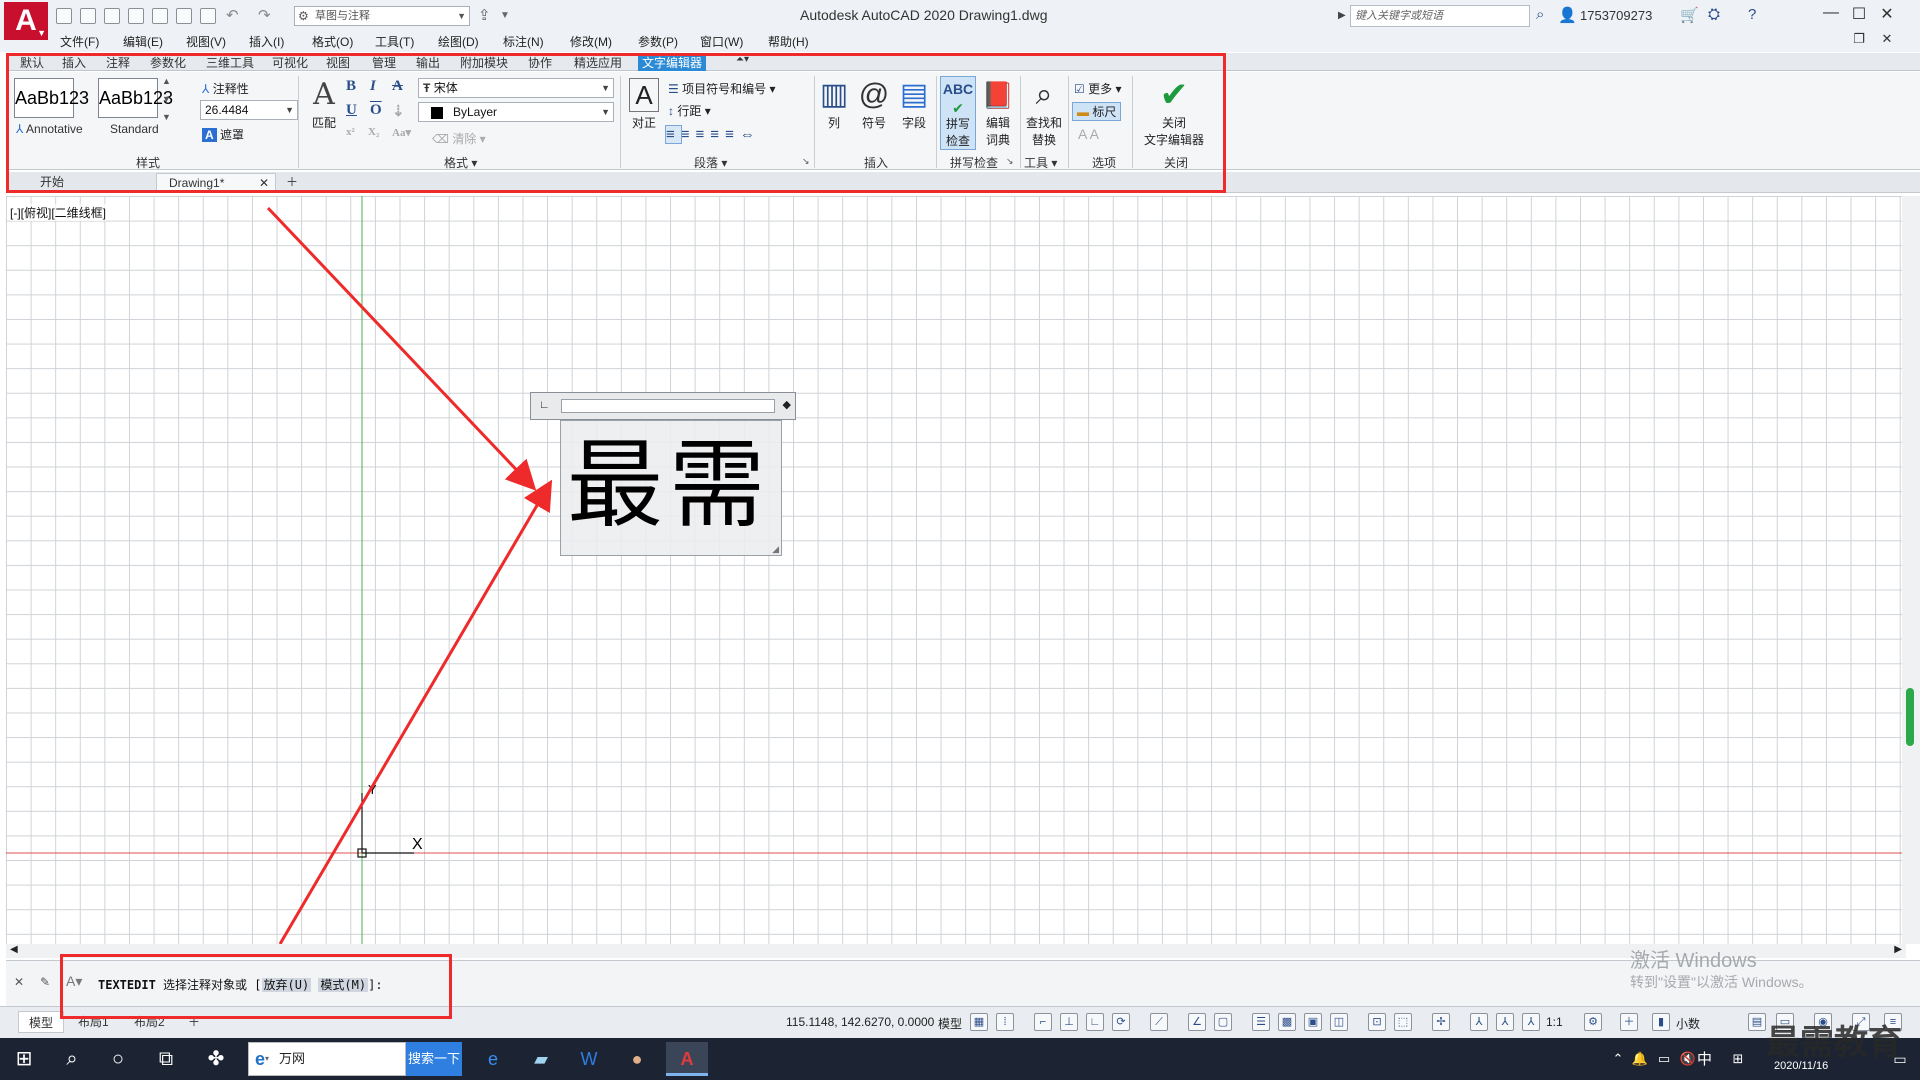  I want to click on strikethrough-button: A, so click(397, 86).